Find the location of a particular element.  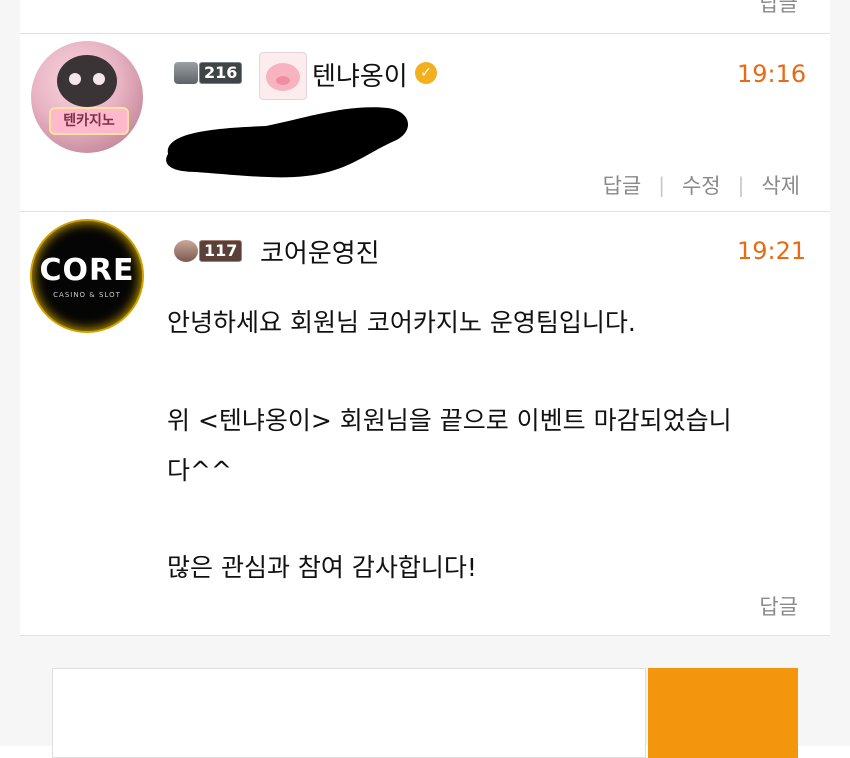

comment-body-line: 많은 관심과 참여 감사합니다! is located at coordinates (322, 567).